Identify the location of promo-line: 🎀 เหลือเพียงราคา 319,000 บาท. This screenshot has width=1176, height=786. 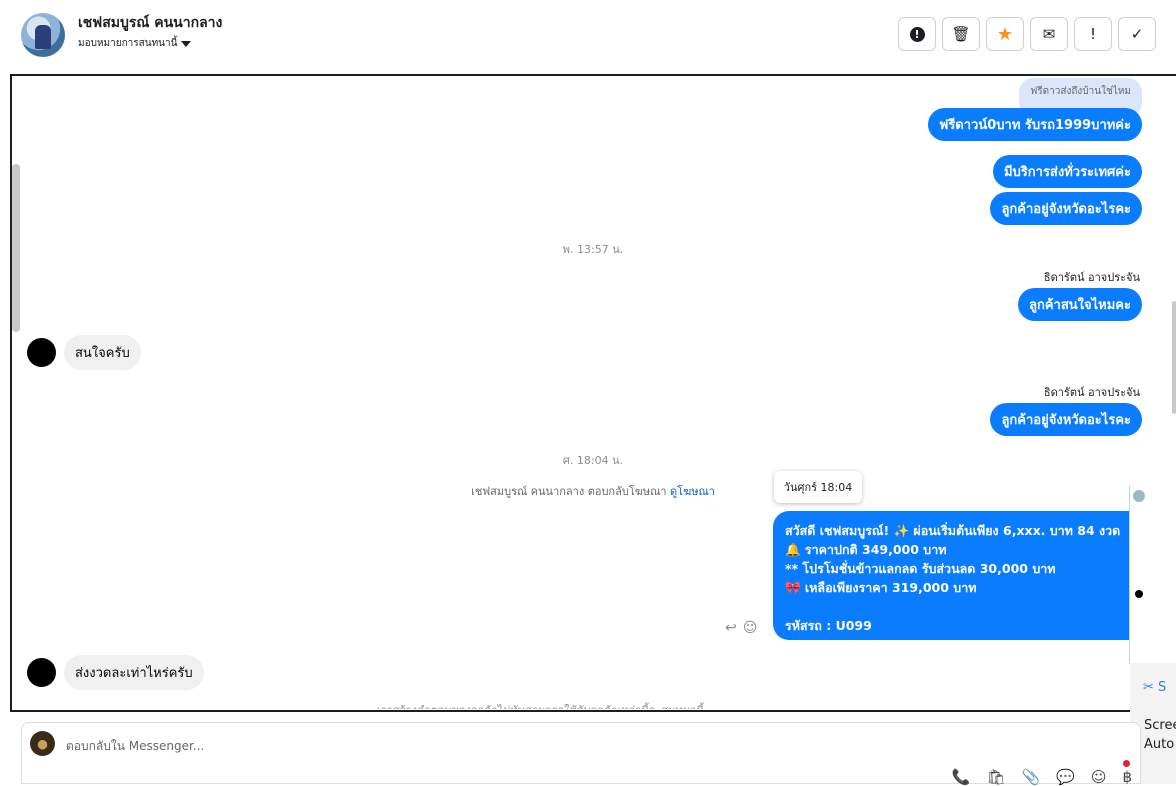
(881, 587).